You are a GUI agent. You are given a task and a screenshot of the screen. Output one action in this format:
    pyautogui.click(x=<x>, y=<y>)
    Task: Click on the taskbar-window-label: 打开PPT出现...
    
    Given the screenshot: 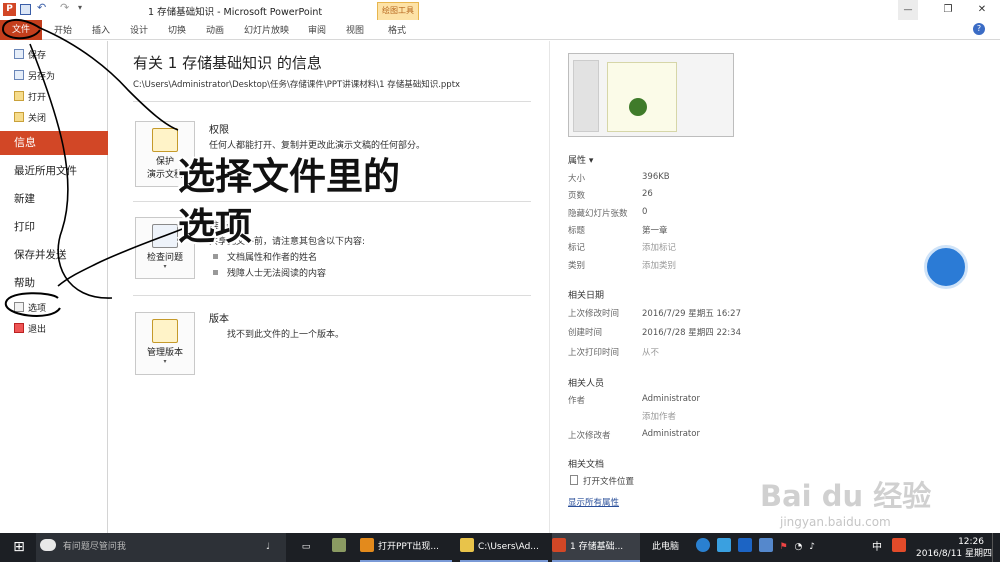 What is the action you would take?
    pyautogui.click(x=408, y=547)
    